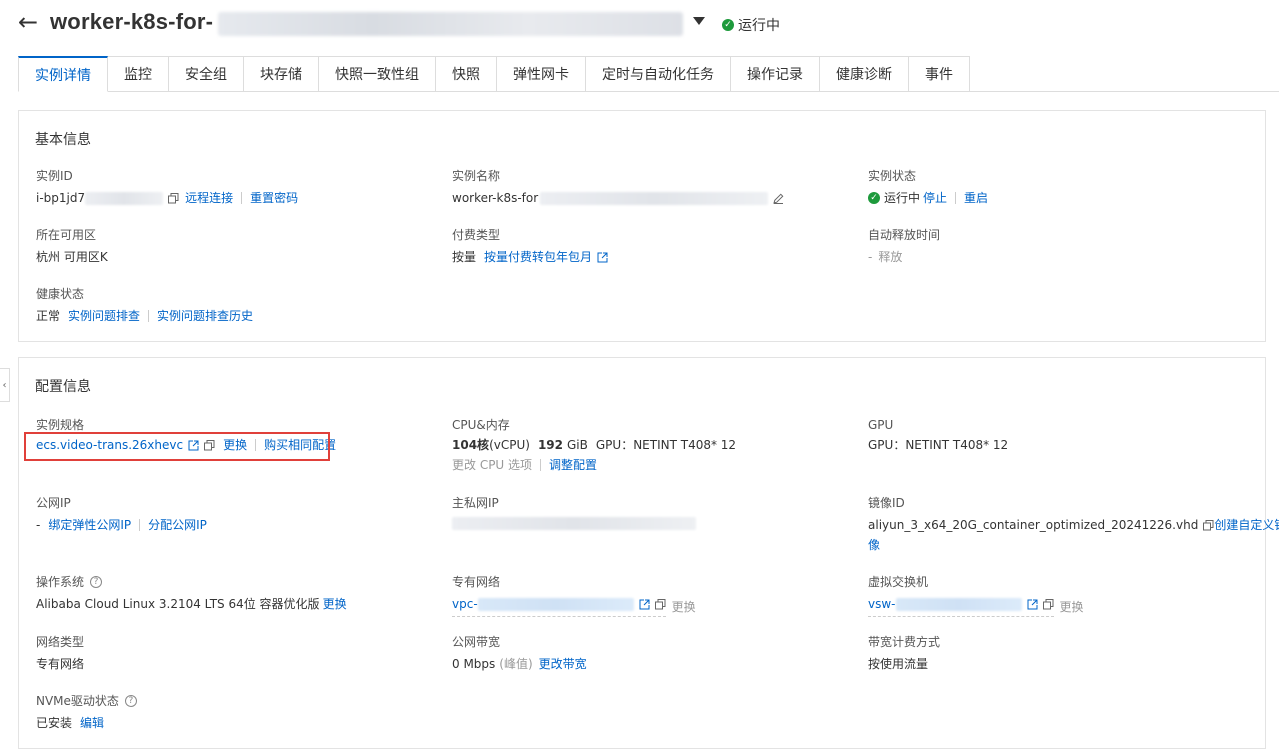  Describe the element at coordinates (178, 604) in the screenshot. I see `os-value: Alibaba Cloud Linux 3.2104 LTS 64位 容器优化版` at that location.